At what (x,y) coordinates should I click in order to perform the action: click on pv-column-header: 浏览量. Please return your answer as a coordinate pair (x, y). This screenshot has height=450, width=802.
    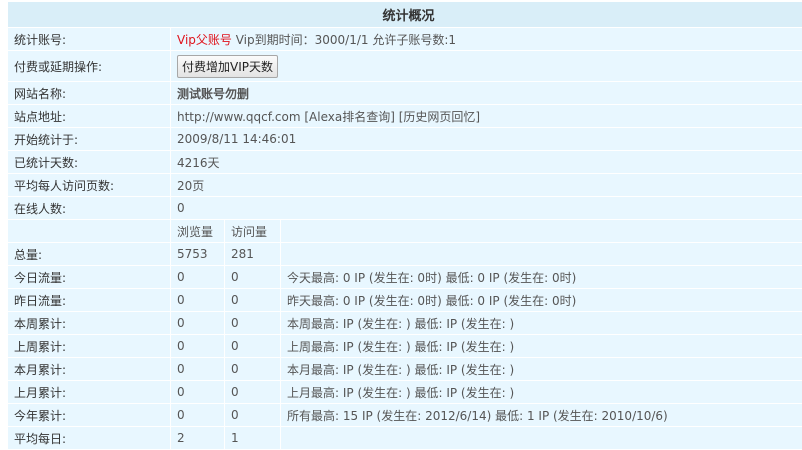
    Looking at the image, I should click on (198, 231).